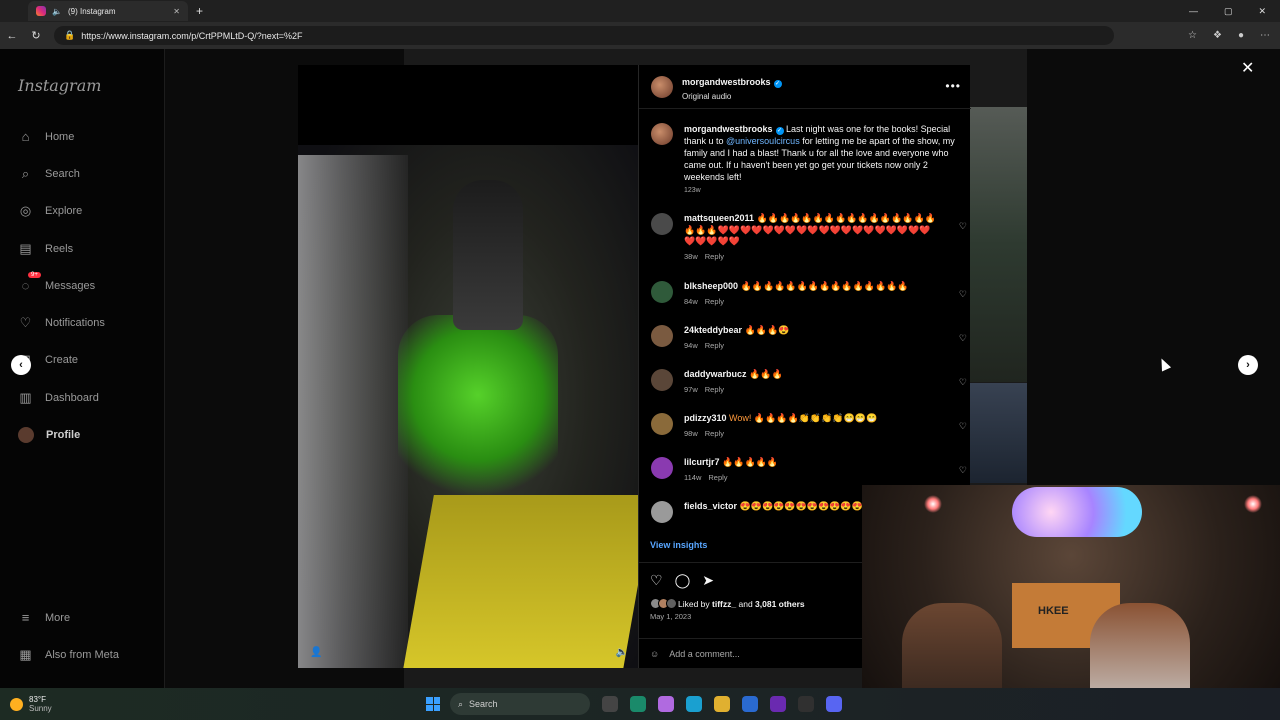 The width and height of the screenshot is (1280, 720). What do you see at coordinates (1248, 365) in the screenshot?
I see `next-post-button: ›` at bounding box center [1248, 365].